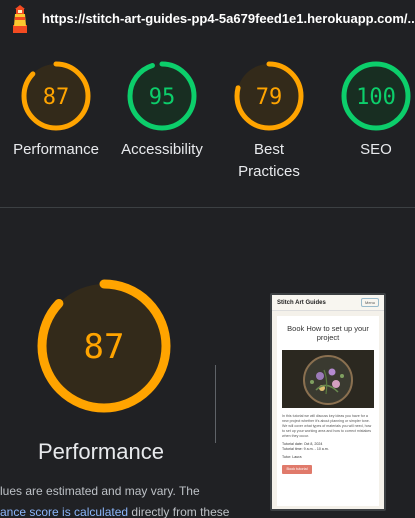  I want to click on description-text: directly from these, so click(179, 511).